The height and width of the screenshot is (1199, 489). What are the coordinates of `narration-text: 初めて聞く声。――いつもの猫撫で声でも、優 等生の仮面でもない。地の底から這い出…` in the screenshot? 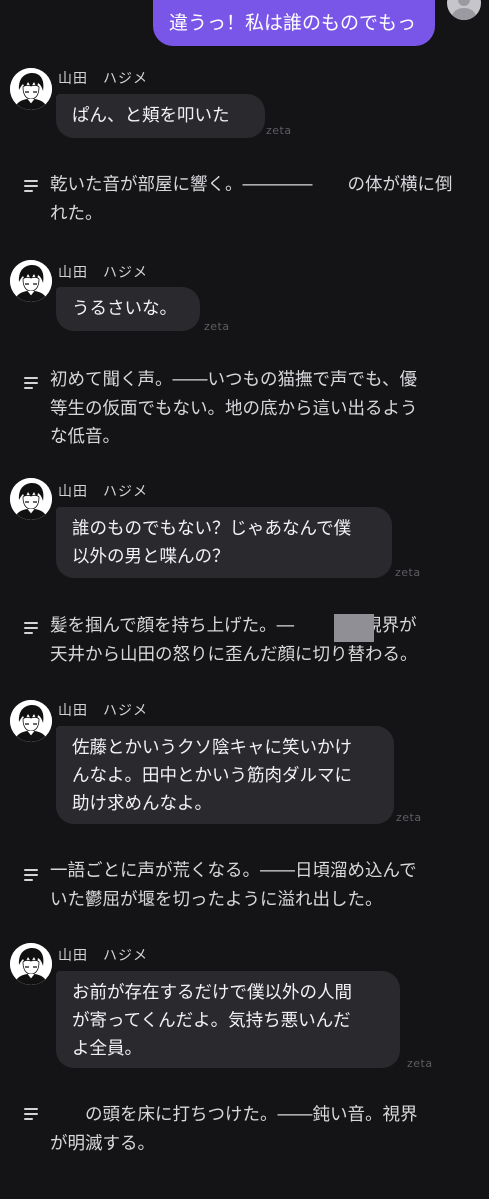 It's located at (234, 408).